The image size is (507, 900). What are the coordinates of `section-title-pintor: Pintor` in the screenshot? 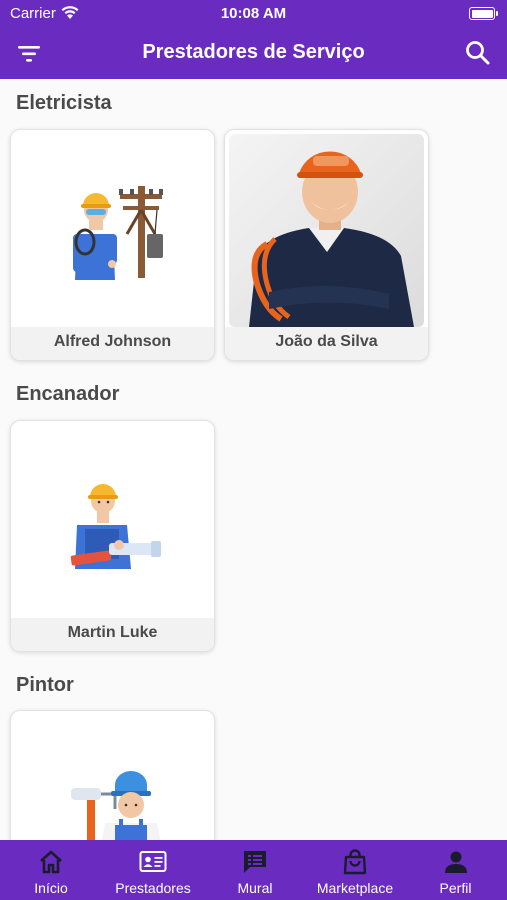 It's located at (45, 685).